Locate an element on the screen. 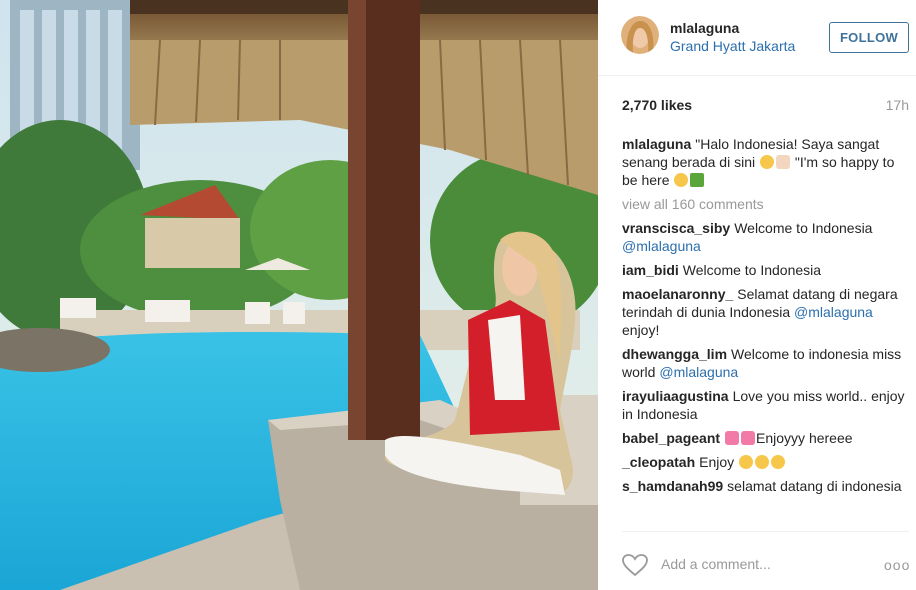  heart-icon is located at coordinates (635, 565).